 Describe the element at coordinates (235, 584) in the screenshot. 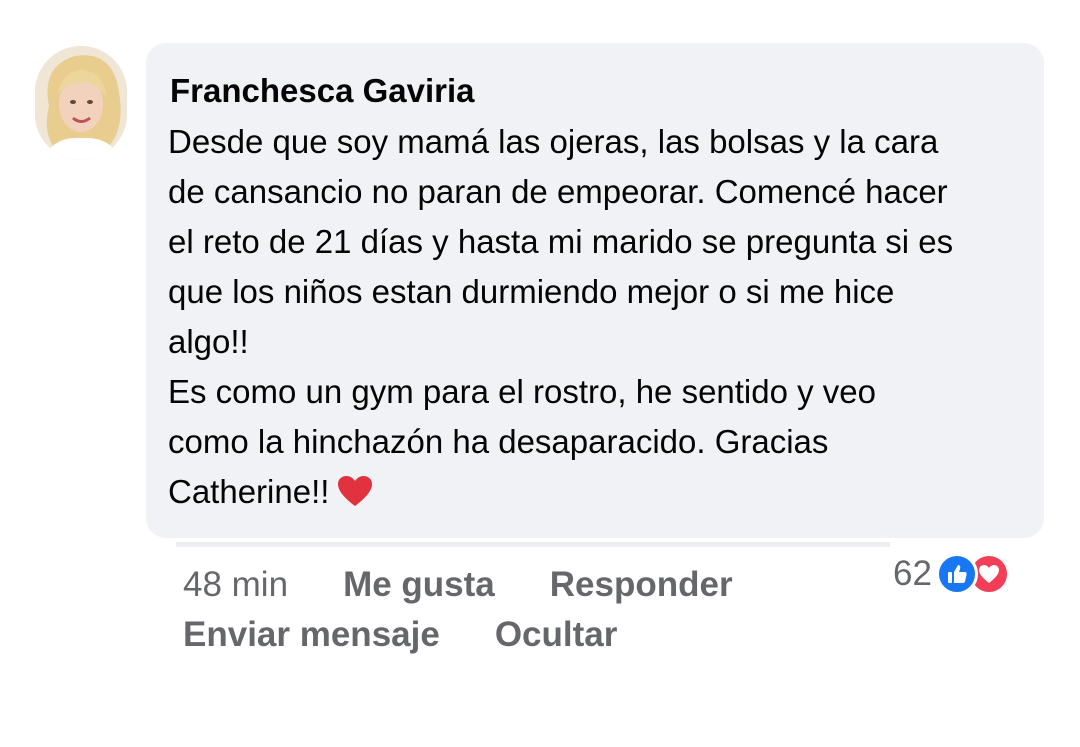

I see `timestamp-link: 48 min` at that location.